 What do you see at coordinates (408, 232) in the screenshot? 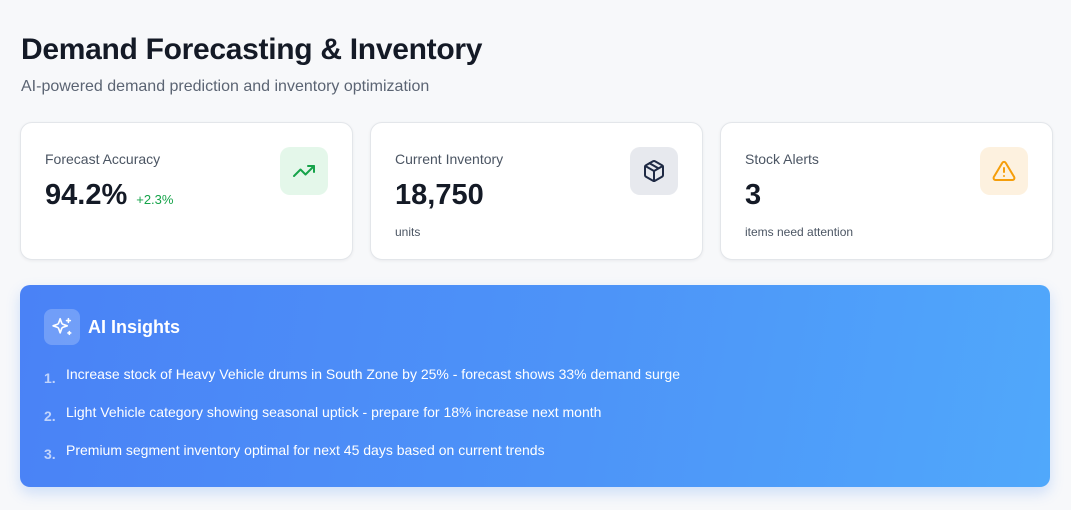
I see `current-inventory-unit: units` at bounding box center [408, 232].